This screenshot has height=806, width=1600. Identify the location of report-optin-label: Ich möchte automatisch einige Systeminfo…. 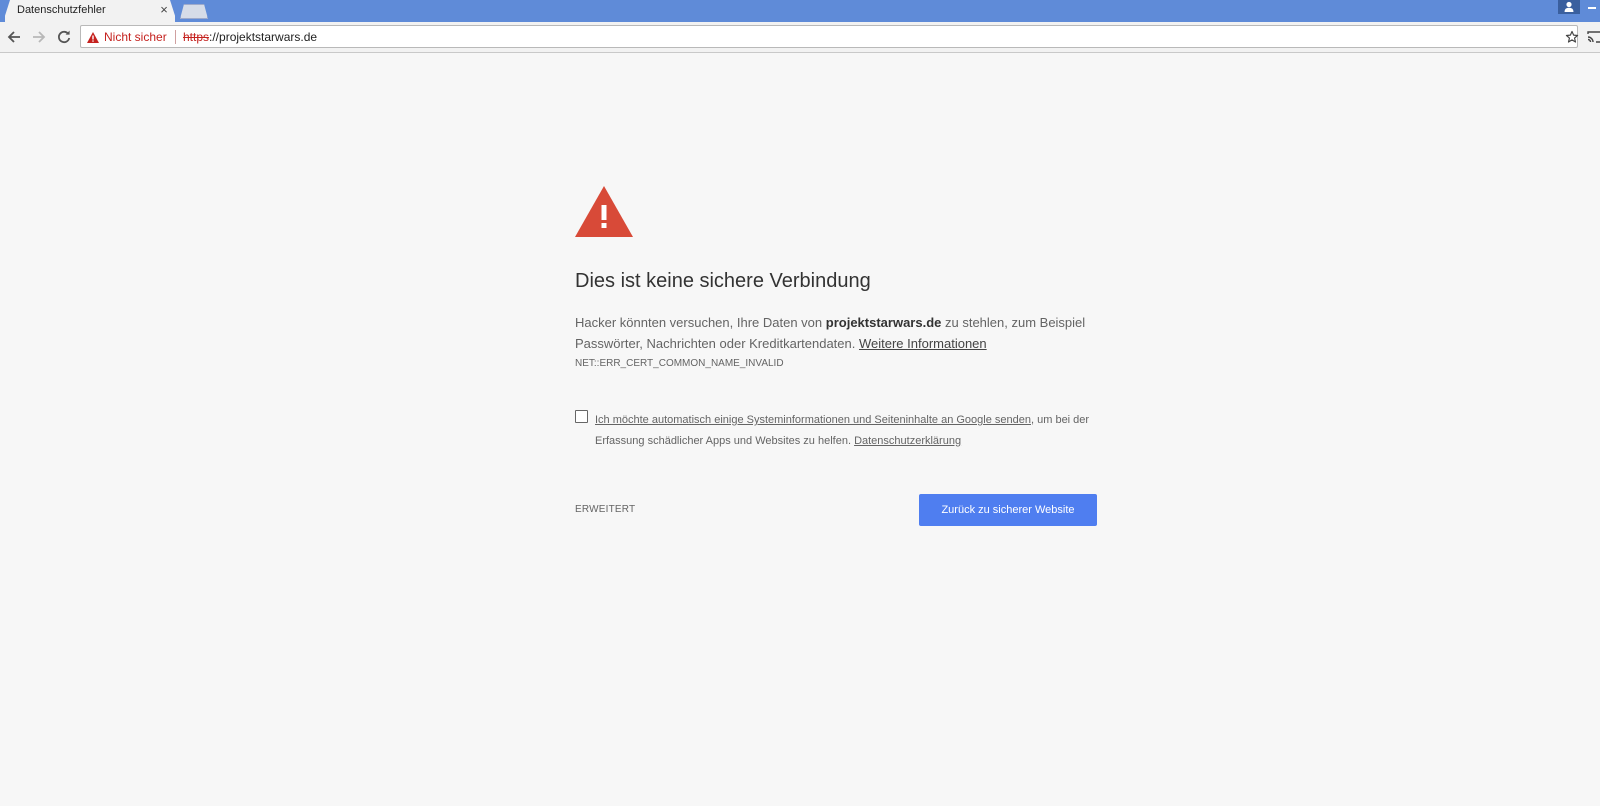
(845, 431).